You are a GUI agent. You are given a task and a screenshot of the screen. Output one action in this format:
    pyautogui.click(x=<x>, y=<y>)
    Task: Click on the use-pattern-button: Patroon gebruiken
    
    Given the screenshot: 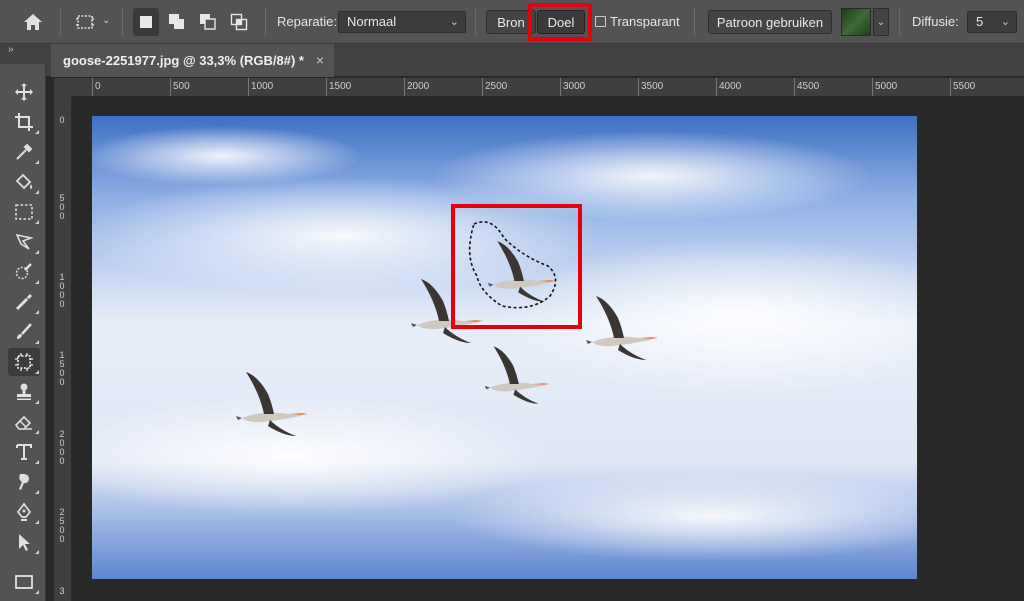 What is the action you would take?
    pyautogui.click(x=770, y=22)
    